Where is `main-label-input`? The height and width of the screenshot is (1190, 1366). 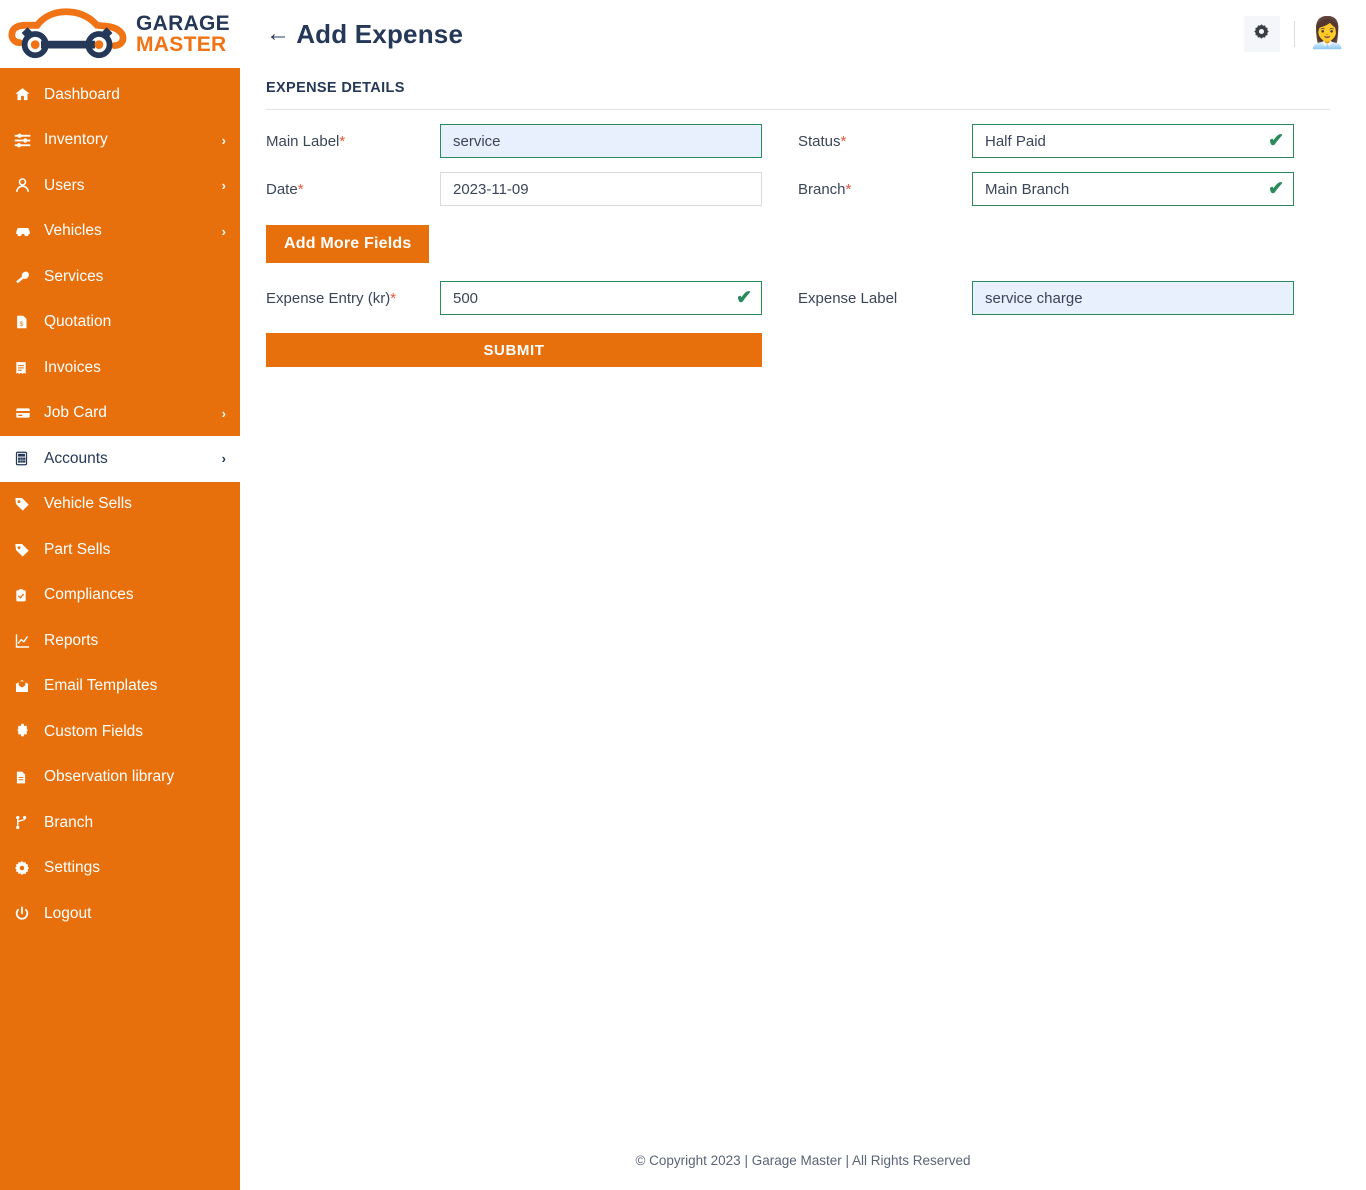 main-label-input is located at coordinates (601, 141).